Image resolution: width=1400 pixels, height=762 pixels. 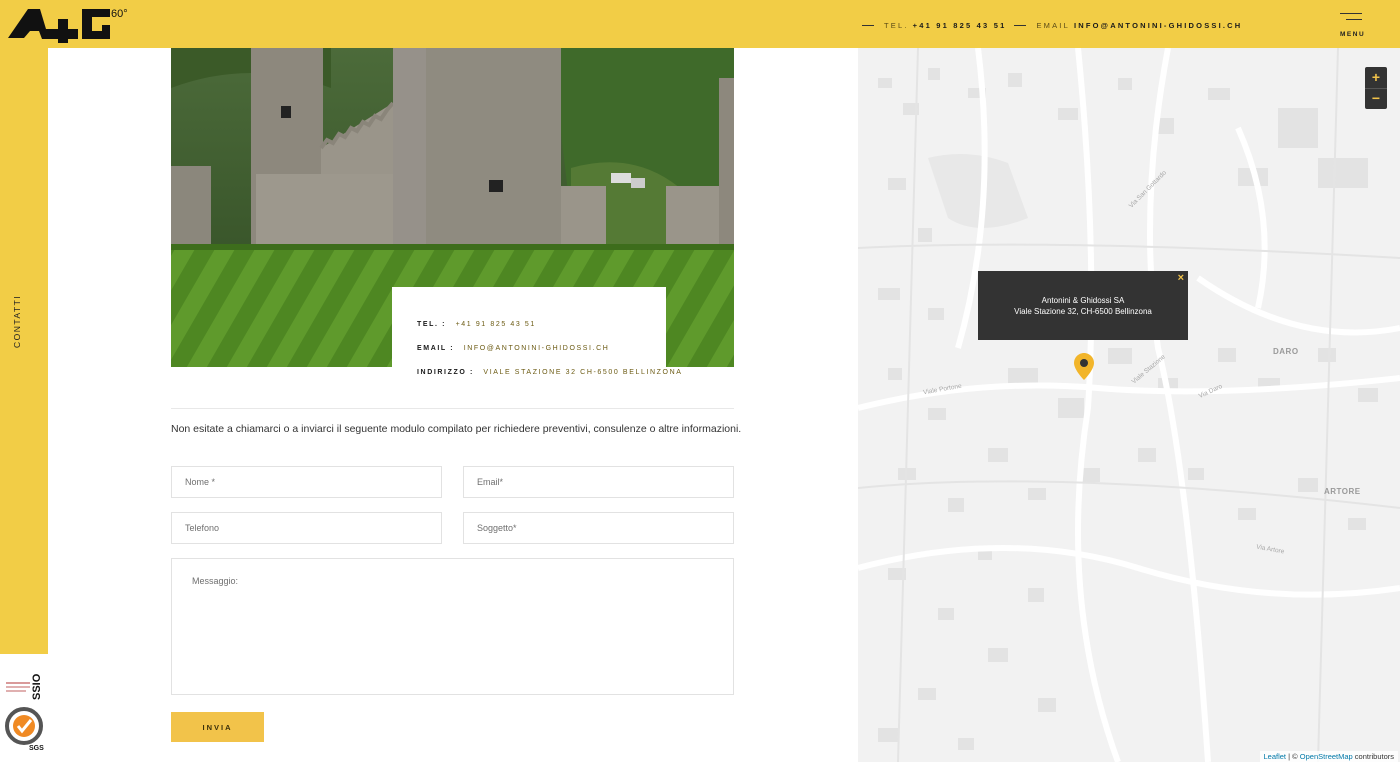 What do you see at coordinates (1353, 34) in the screenshot?
I see `menu-label: MENU` at bounding box center [1353, 34].